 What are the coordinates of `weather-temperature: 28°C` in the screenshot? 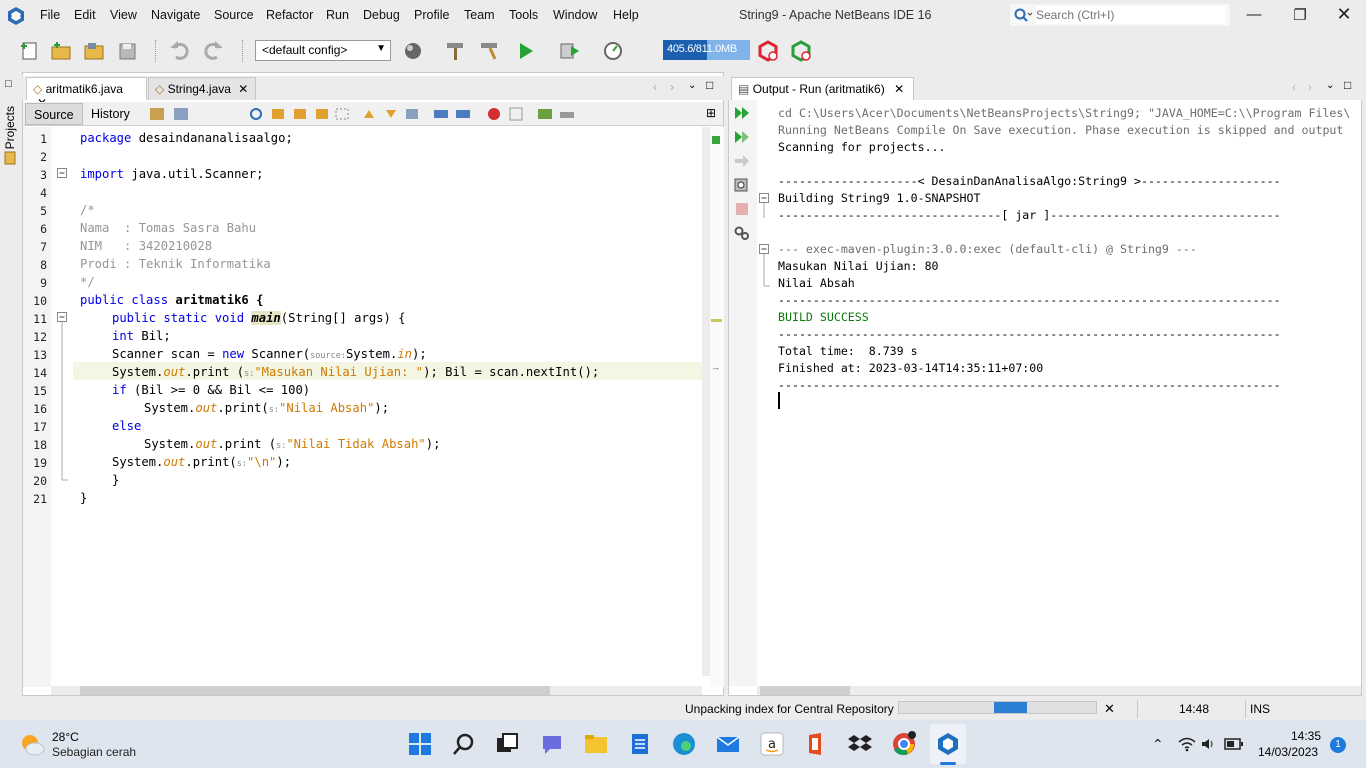 It's located at (65, 737).